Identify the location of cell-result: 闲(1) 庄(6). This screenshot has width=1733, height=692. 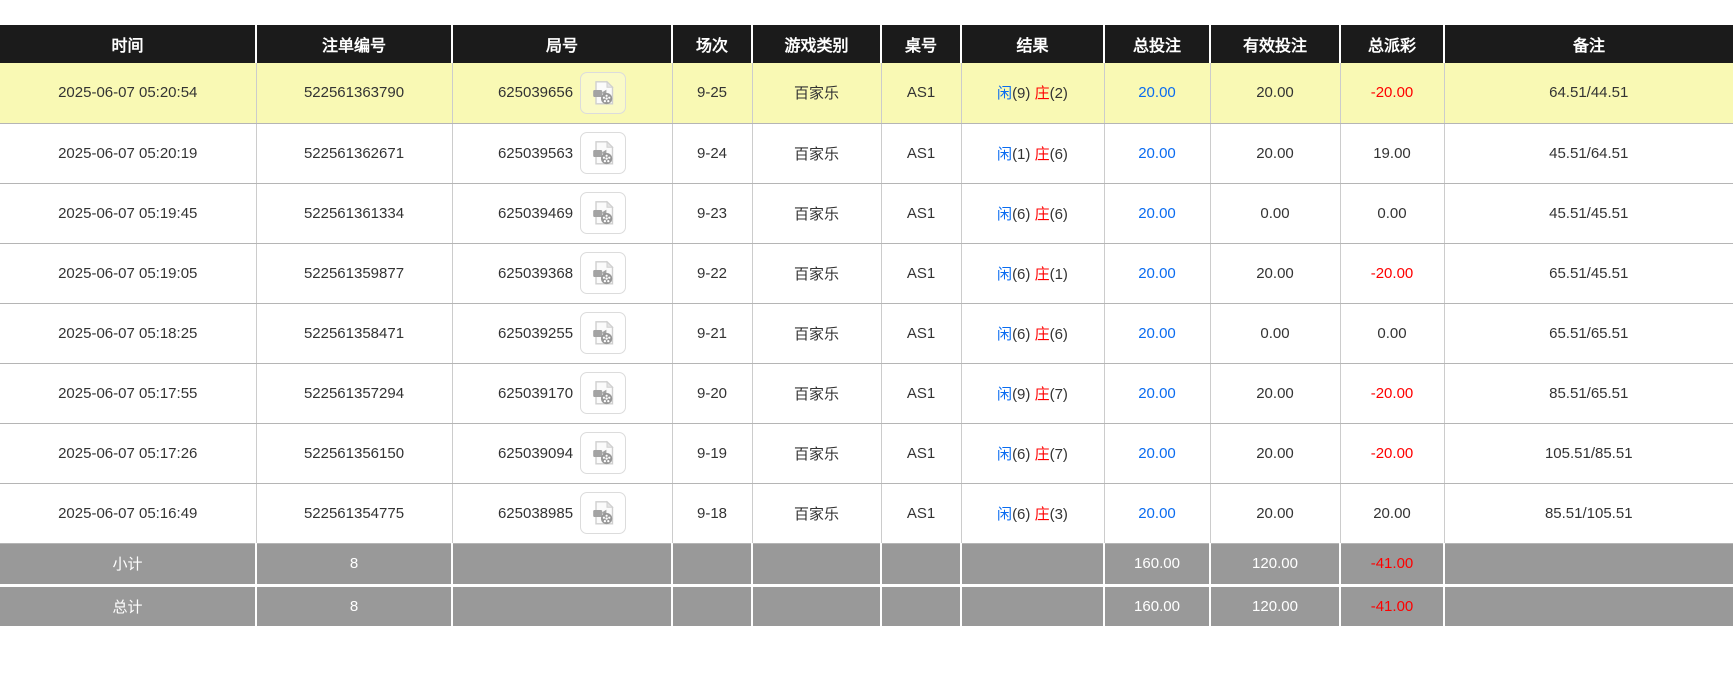
(1033, 153).